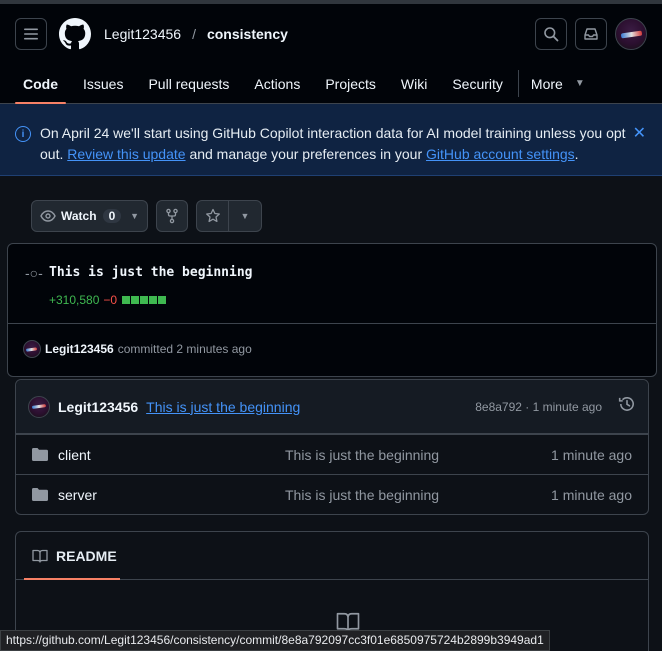  What do you see at coordinates (331, 34) in the screenshot?
I see `global-header: Legit123456 / consistency` at bounding box center [331, 34].